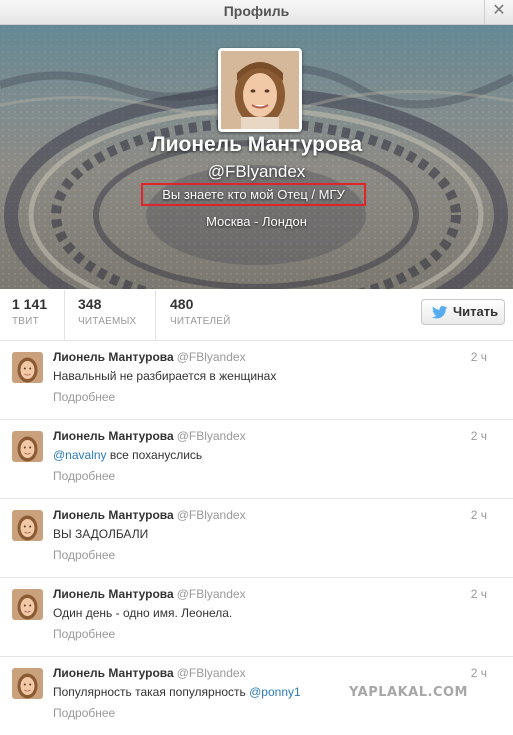 This screenshot has height=735, width=513. What do you see at coordinates (408, 692) in the screenshot?
I see `watermark: YAPLAKAL.COM` at bounding box center [408, 692].